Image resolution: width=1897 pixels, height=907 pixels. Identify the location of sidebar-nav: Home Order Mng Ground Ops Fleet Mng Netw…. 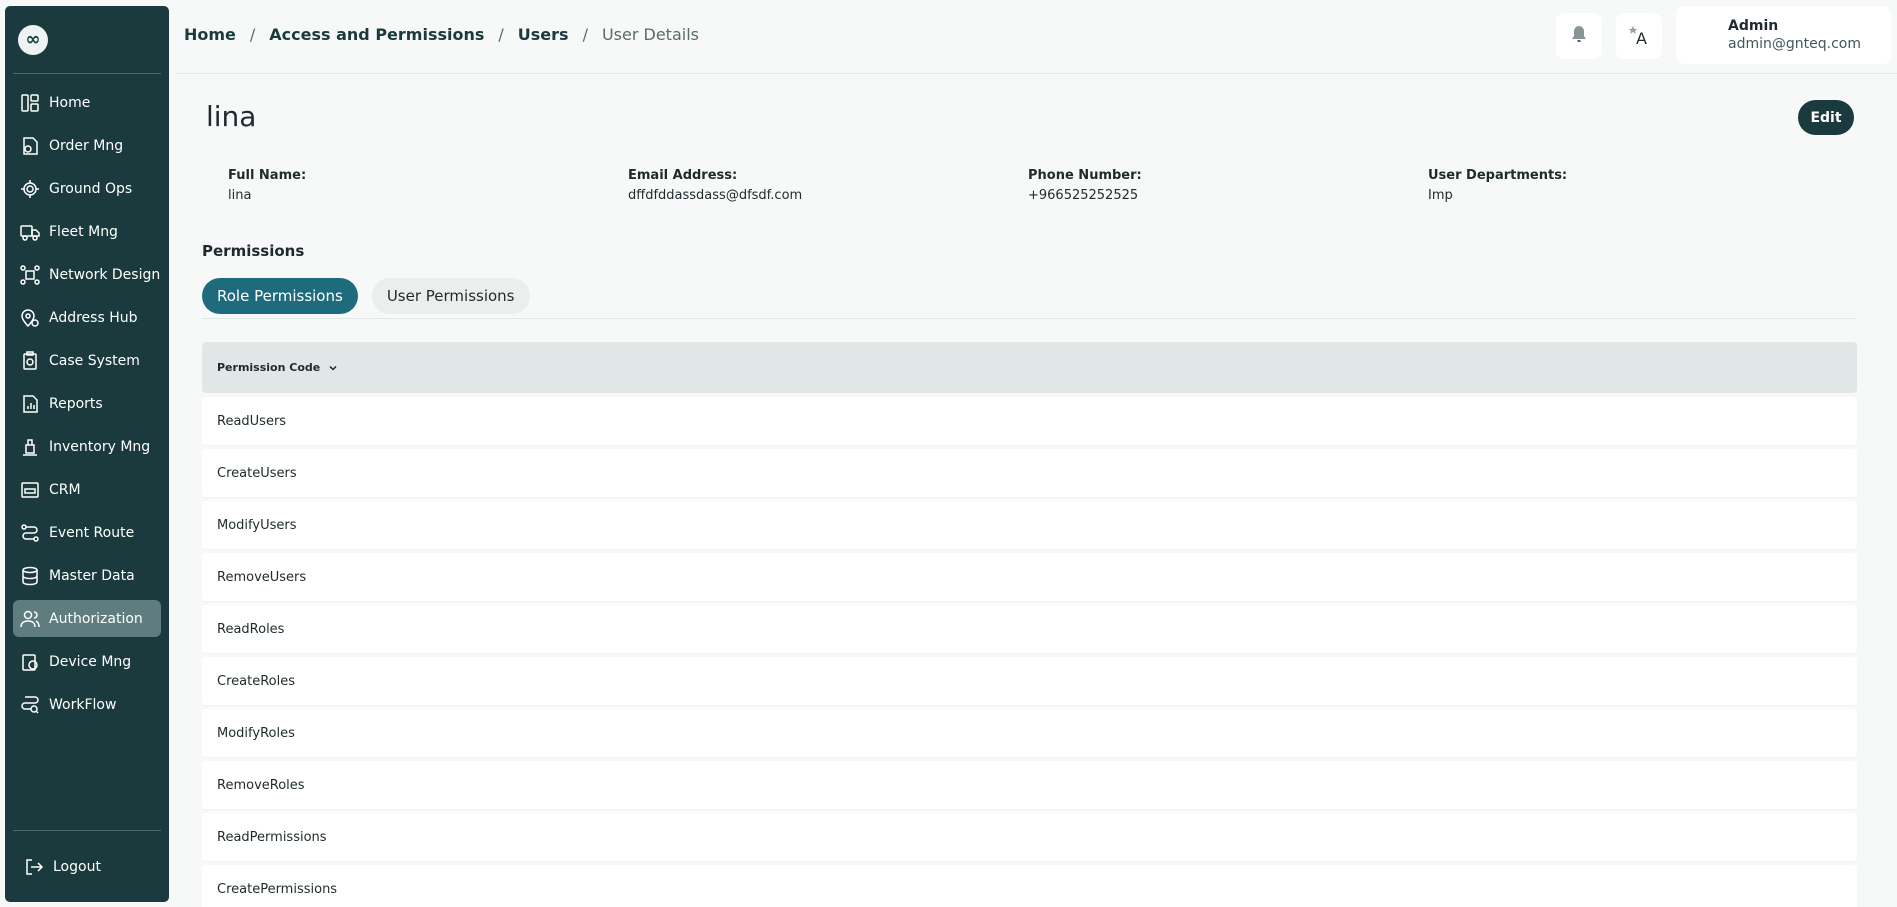
(87, 406).